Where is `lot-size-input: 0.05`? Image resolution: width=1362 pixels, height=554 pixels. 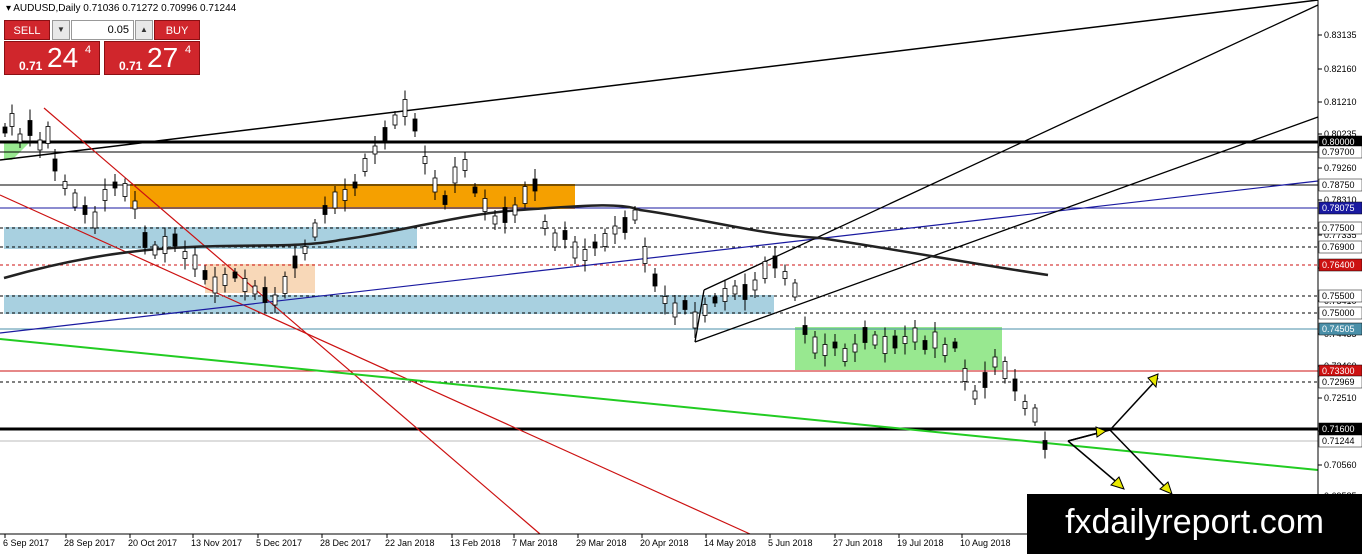
lot-size-input: 0.05 is located at coordinates (102, 30).